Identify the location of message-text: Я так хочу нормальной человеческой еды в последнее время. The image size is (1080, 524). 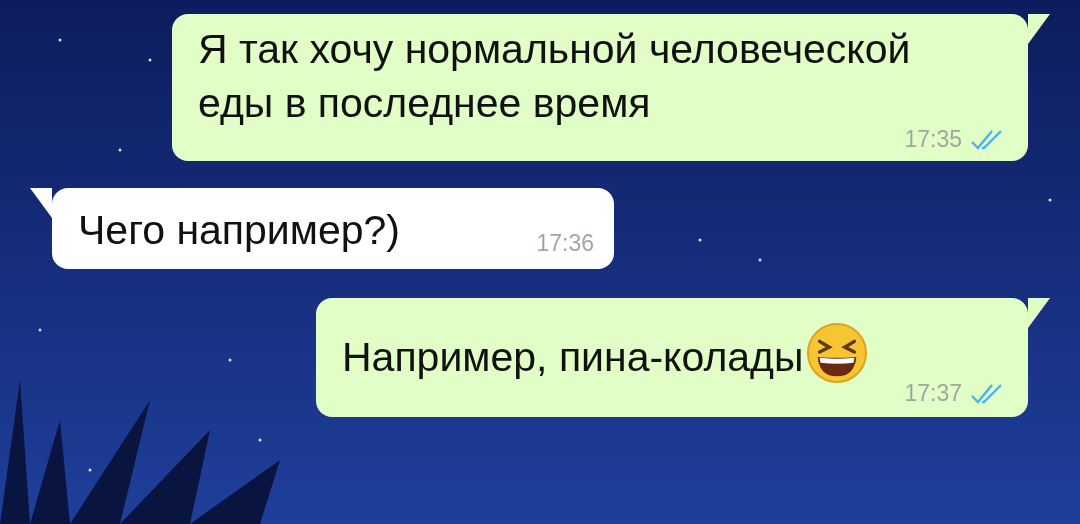
(555, 76).